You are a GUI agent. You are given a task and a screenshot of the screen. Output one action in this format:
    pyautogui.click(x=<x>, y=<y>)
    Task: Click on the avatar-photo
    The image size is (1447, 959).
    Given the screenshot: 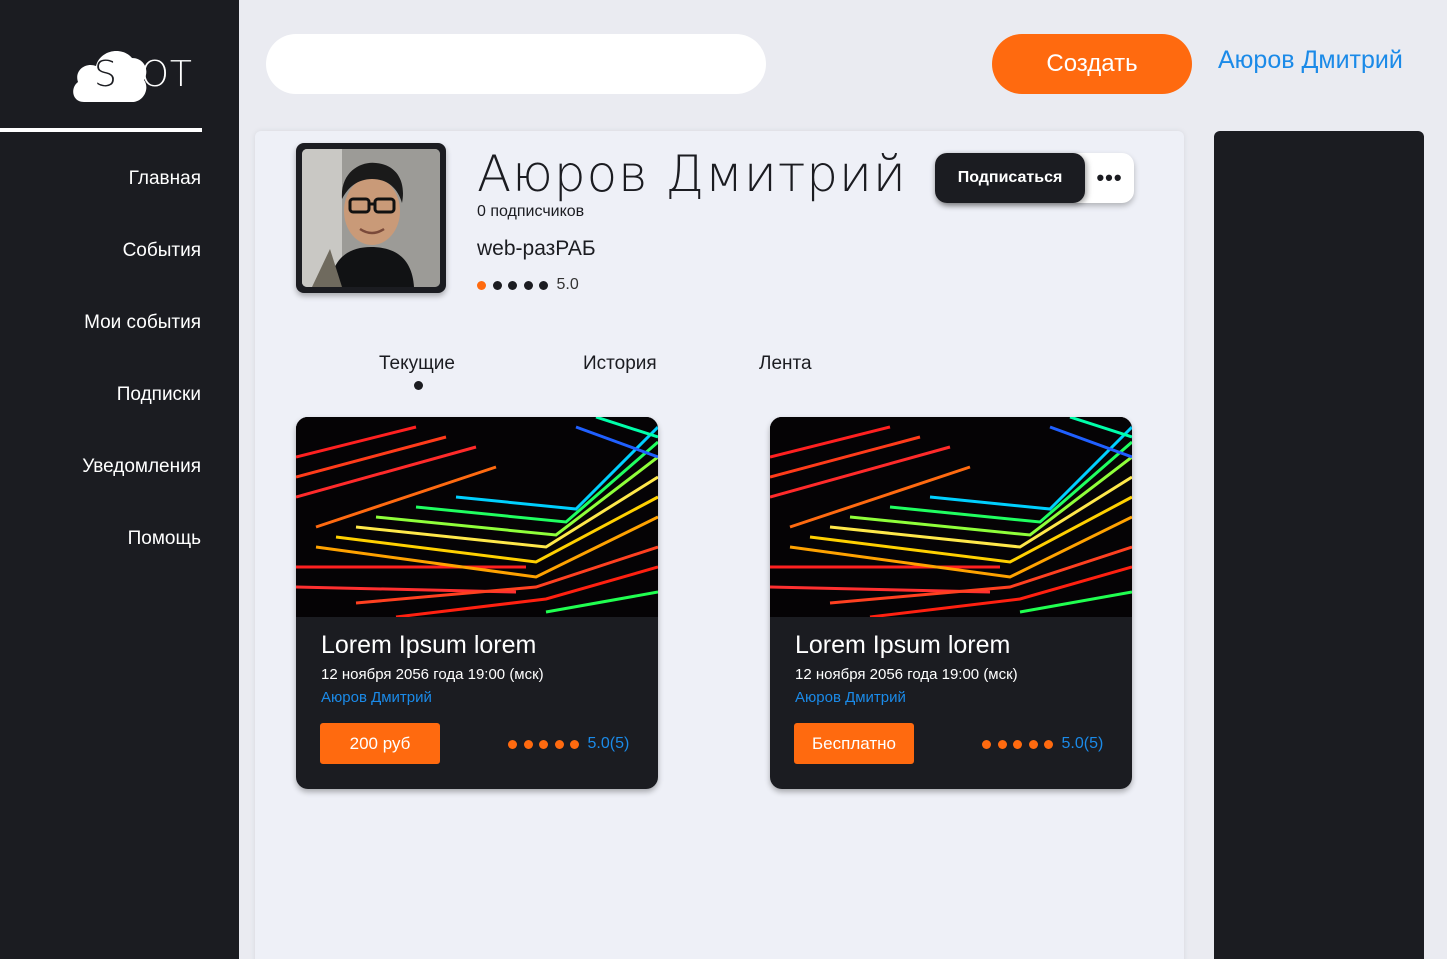 What is the action you would take?
    pyautogui.click(x=371, y=218)
    